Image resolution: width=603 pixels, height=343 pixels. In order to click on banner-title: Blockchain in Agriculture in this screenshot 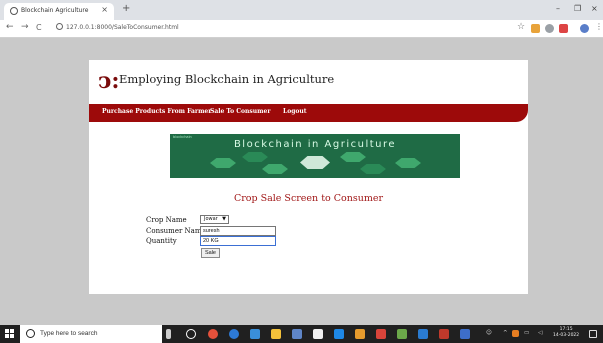, I will do `click(315, 144)`.